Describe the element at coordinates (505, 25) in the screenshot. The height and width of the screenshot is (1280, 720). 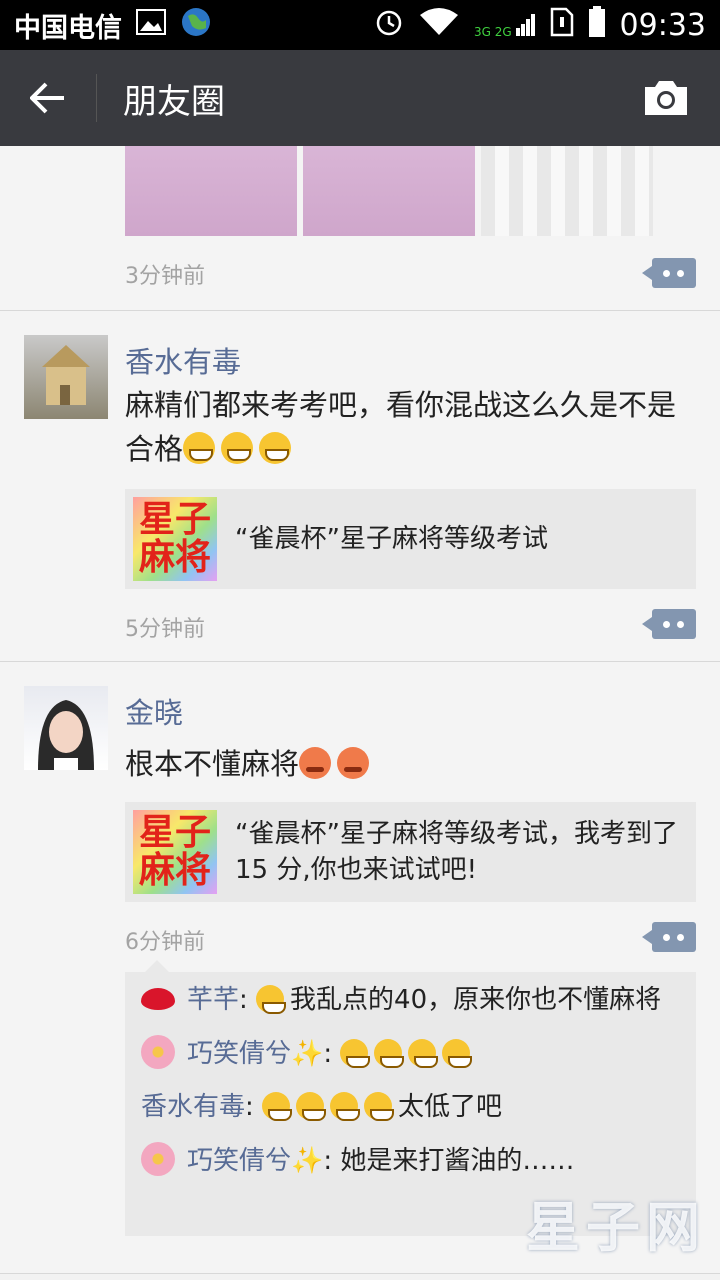
I see `signal-icon: 3G 2G` at that location.